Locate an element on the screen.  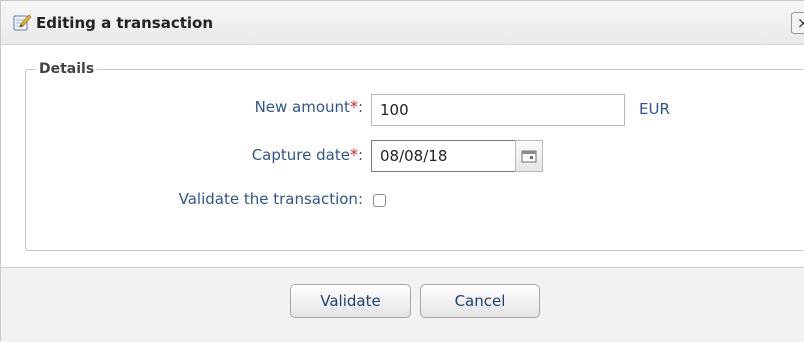
validate-transaction-label: Validate the transaction: is located at coordinates (270, 199).